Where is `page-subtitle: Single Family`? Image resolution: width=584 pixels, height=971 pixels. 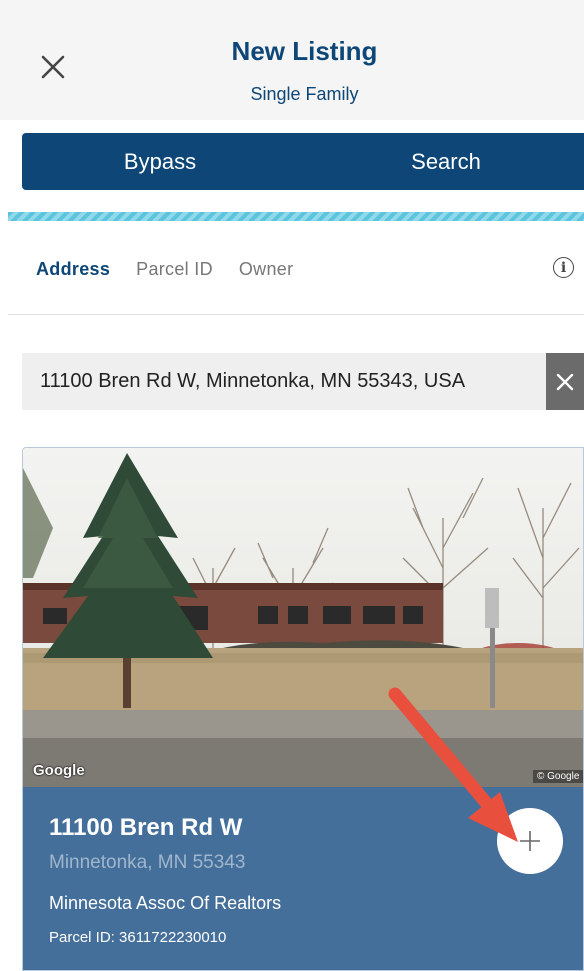 page-subtitle: Single Family is located at coordinates (304, 94).